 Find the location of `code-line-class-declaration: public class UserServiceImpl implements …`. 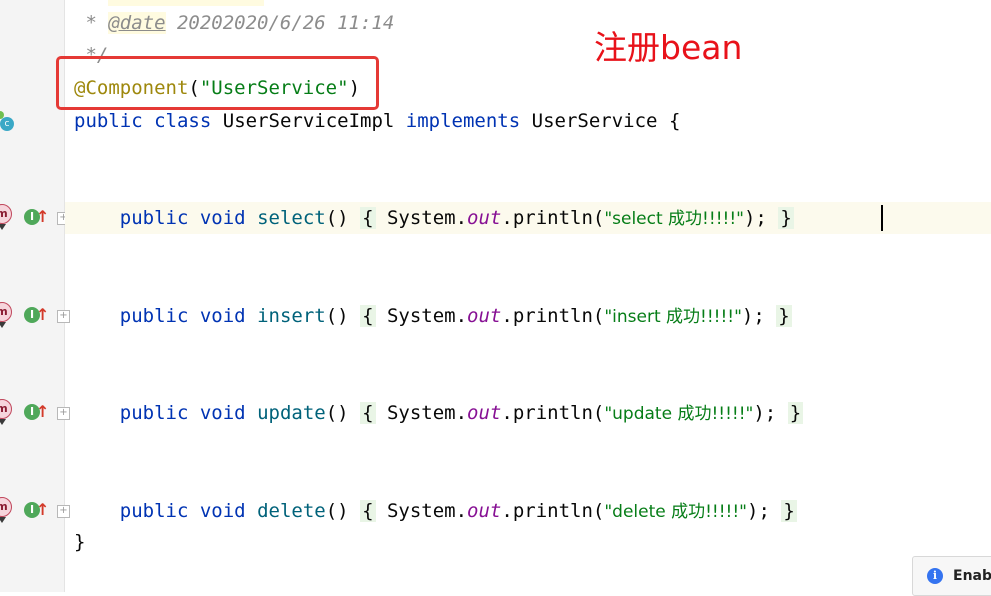

code-line-class-declaration: public class UserServiceImpl implements … is located at coordinates (377, 121).